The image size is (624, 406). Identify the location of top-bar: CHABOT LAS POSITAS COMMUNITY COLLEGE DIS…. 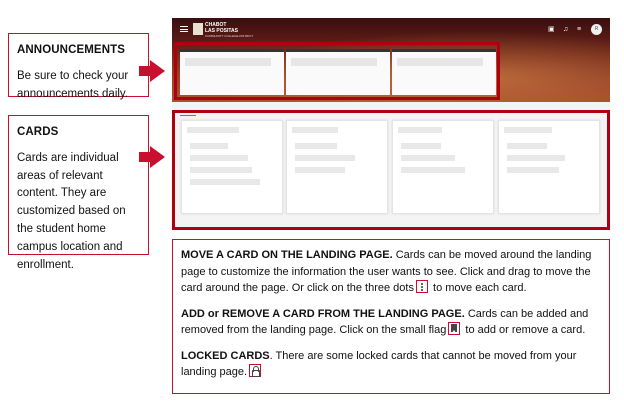
(391, 29).